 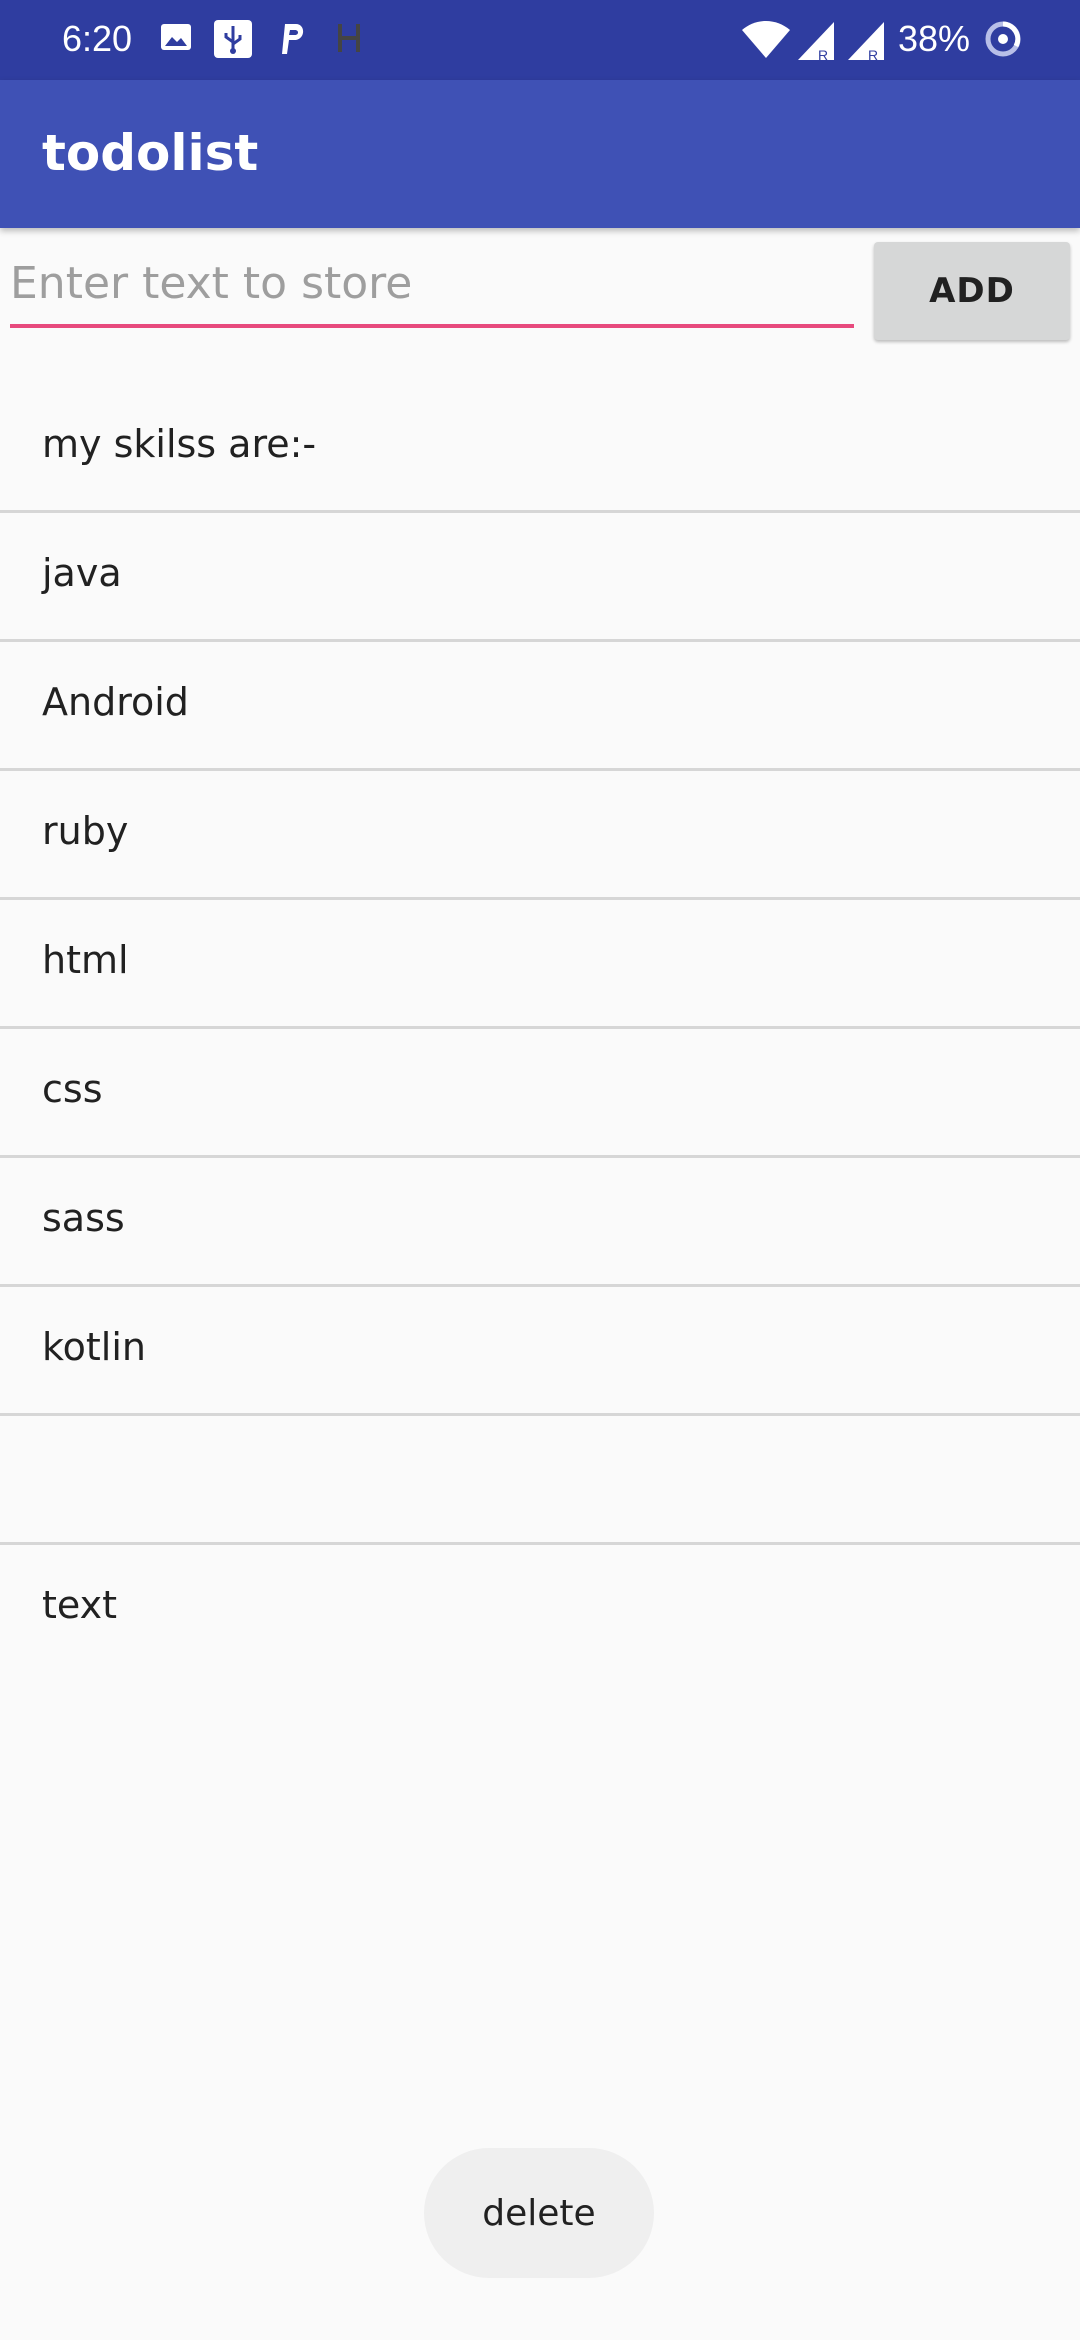 What do you see at coordinates (293, 39) in the screenshot?
I see `parking-icon` at bounding box center [293, 39].